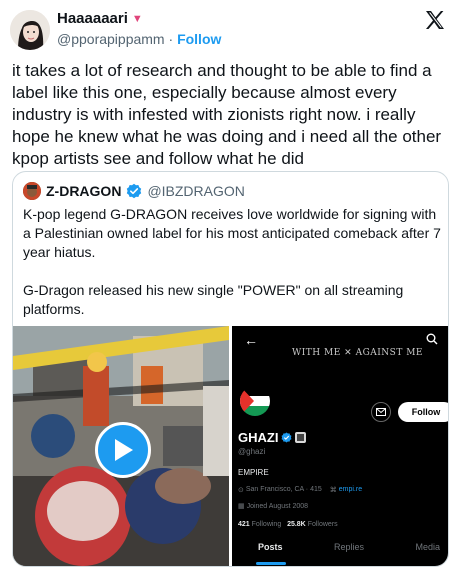  What do you see at coordinates (301, 437) in the screenshot?
I see `affiliate-badge-icon` at bounding box center [301, 437].